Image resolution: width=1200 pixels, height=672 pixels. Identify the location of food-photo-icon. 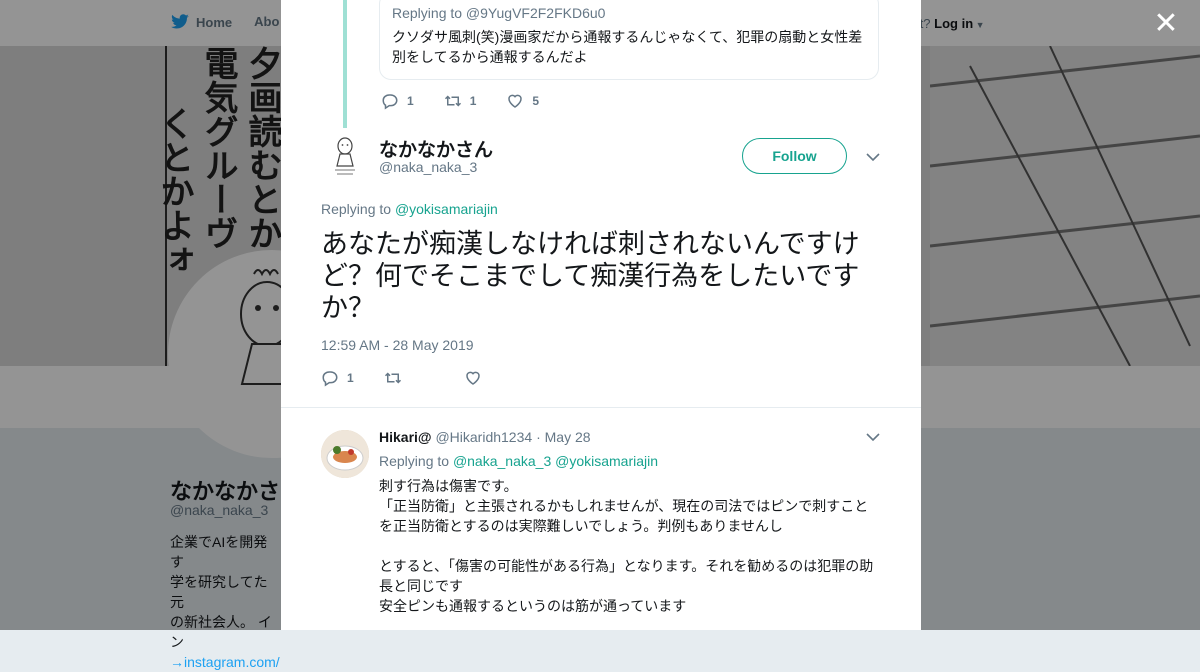
(345, 454).